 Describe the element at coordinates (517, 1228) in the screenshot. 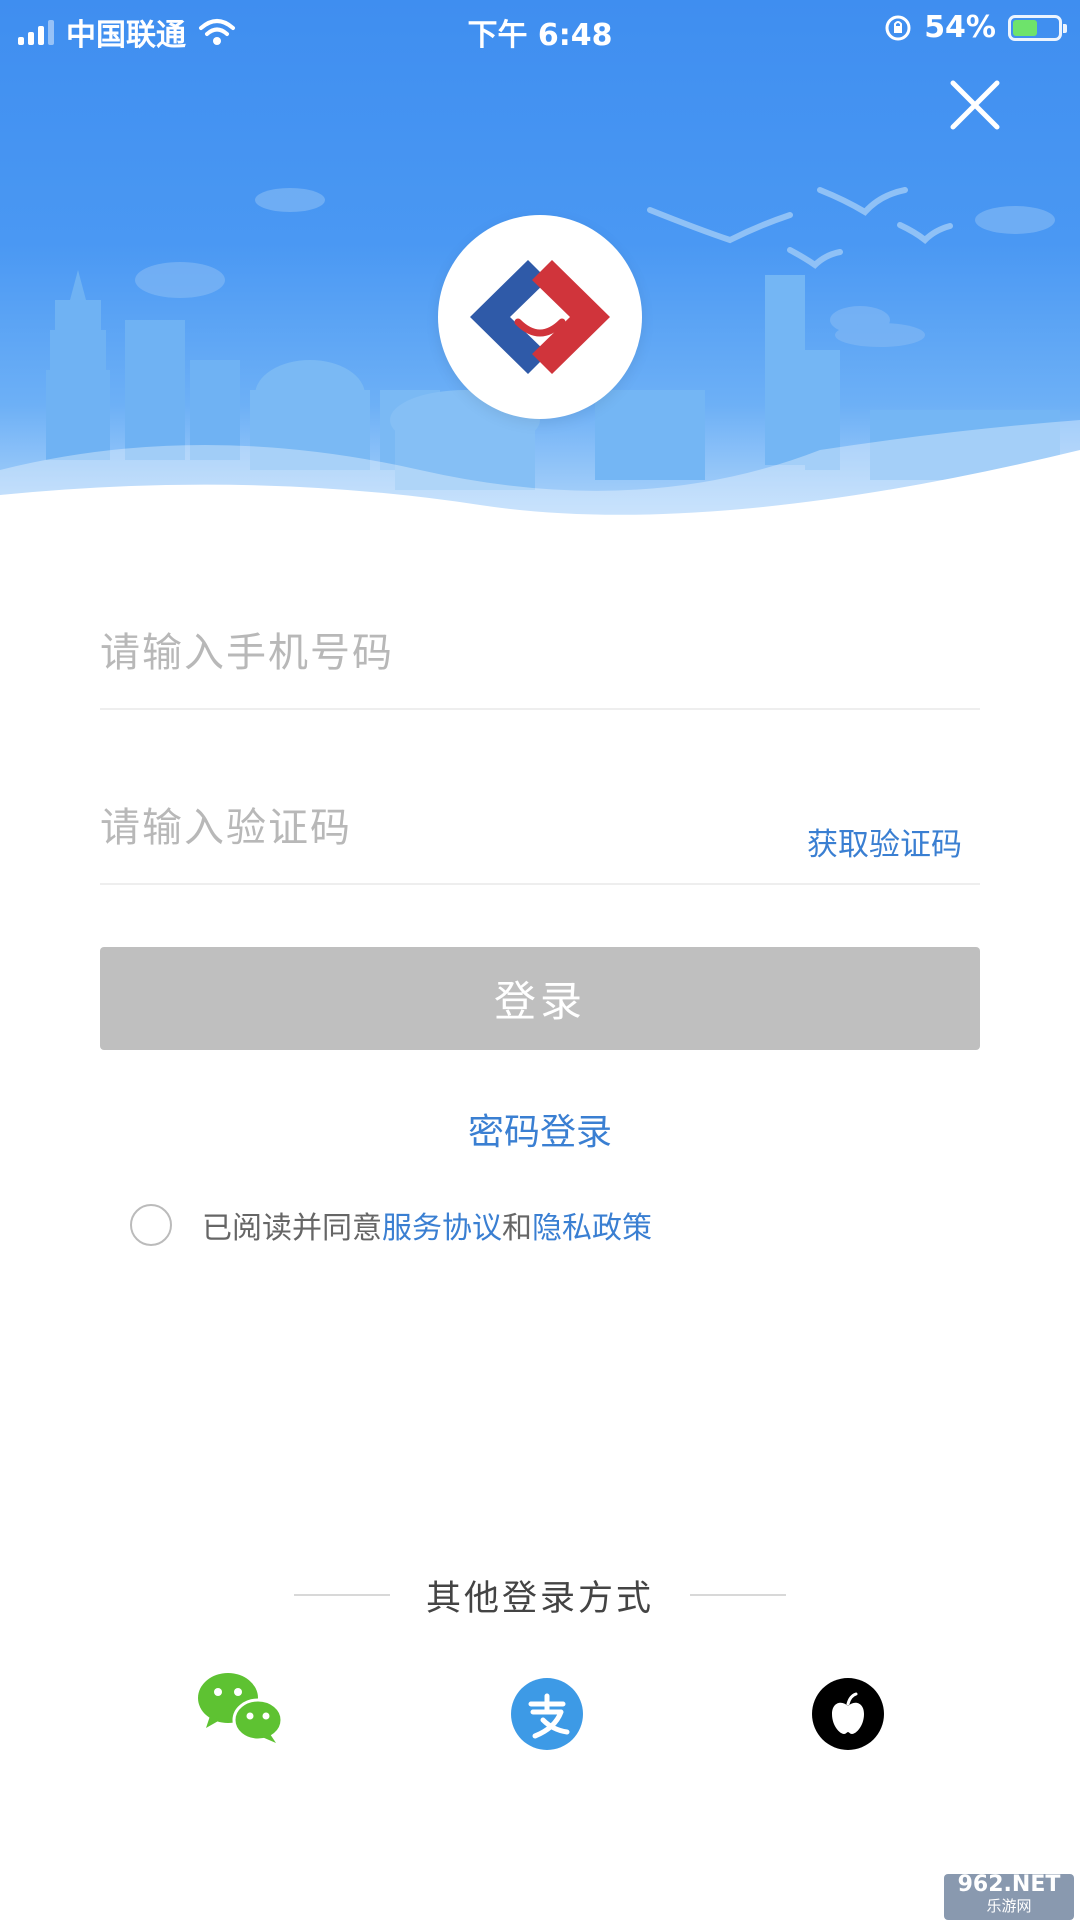

I see `agreement-and: 和` at that location.